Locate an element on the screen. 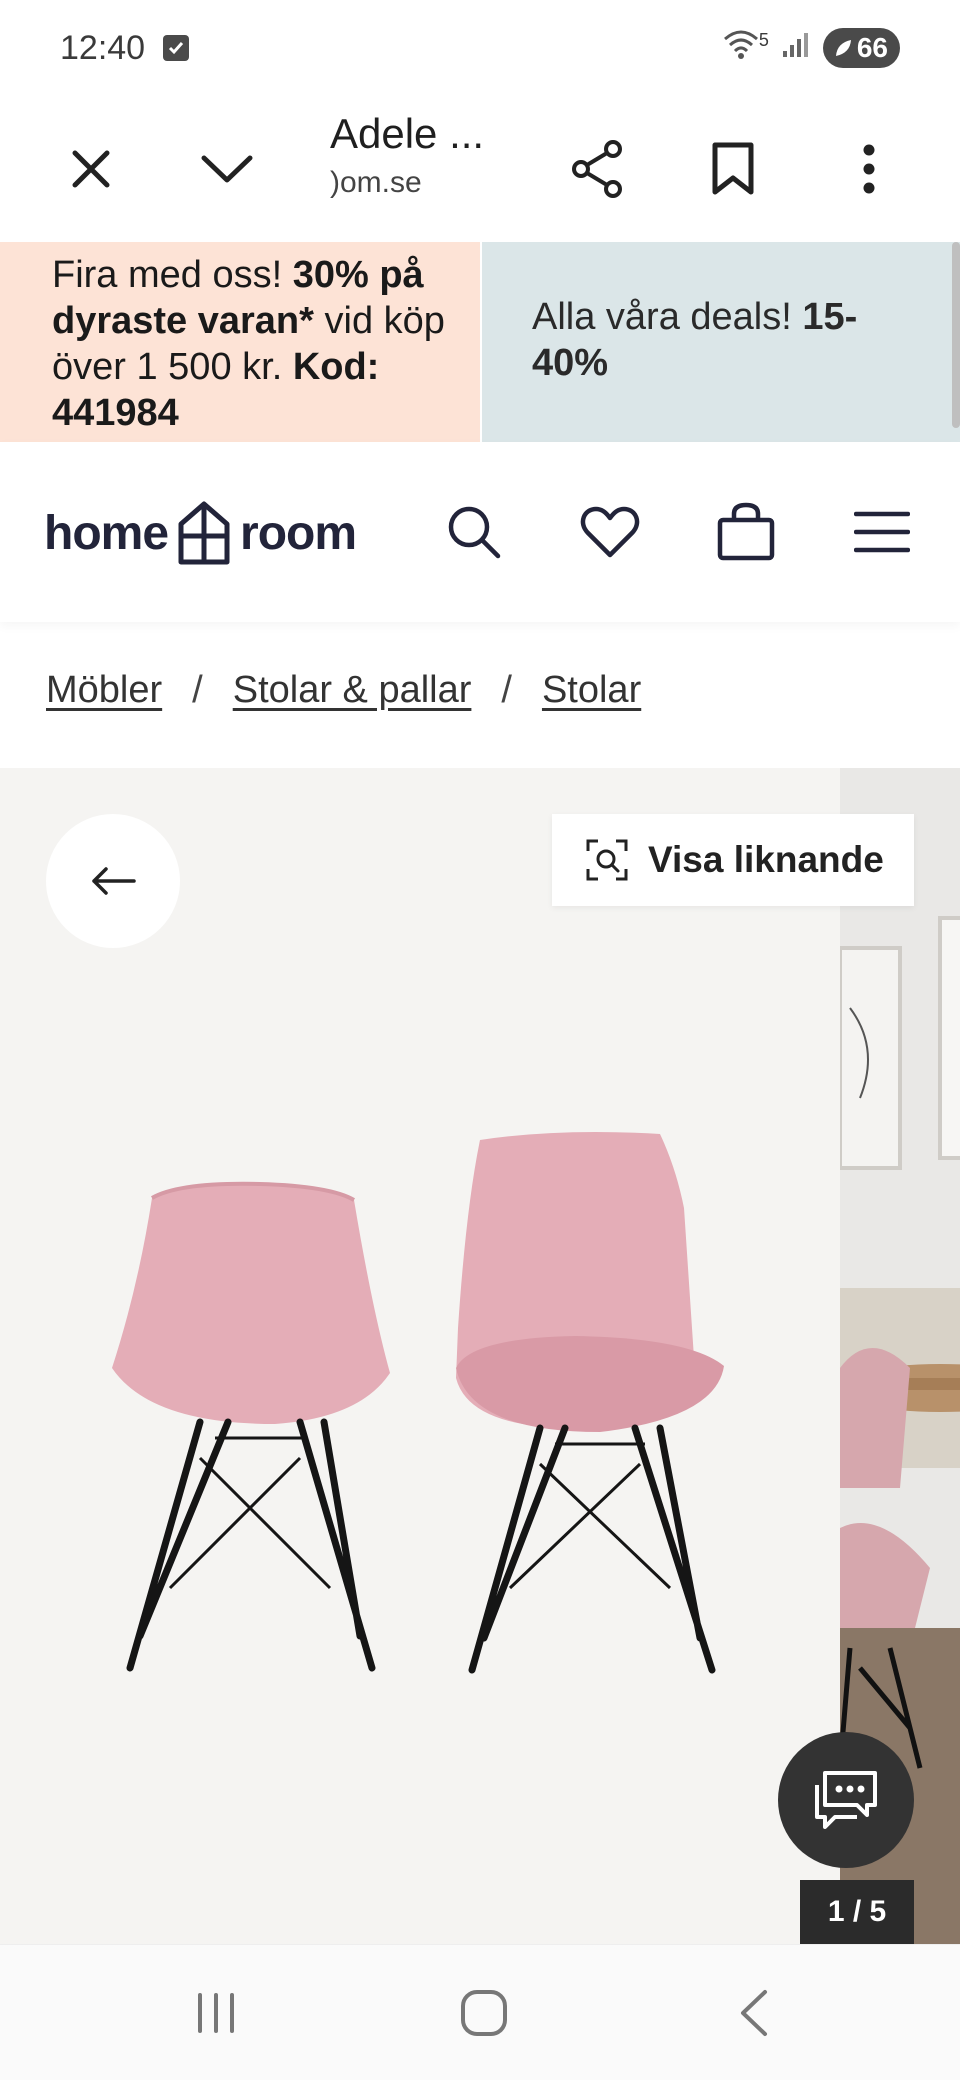  close-tab-button is located at coordinates (91, 169).